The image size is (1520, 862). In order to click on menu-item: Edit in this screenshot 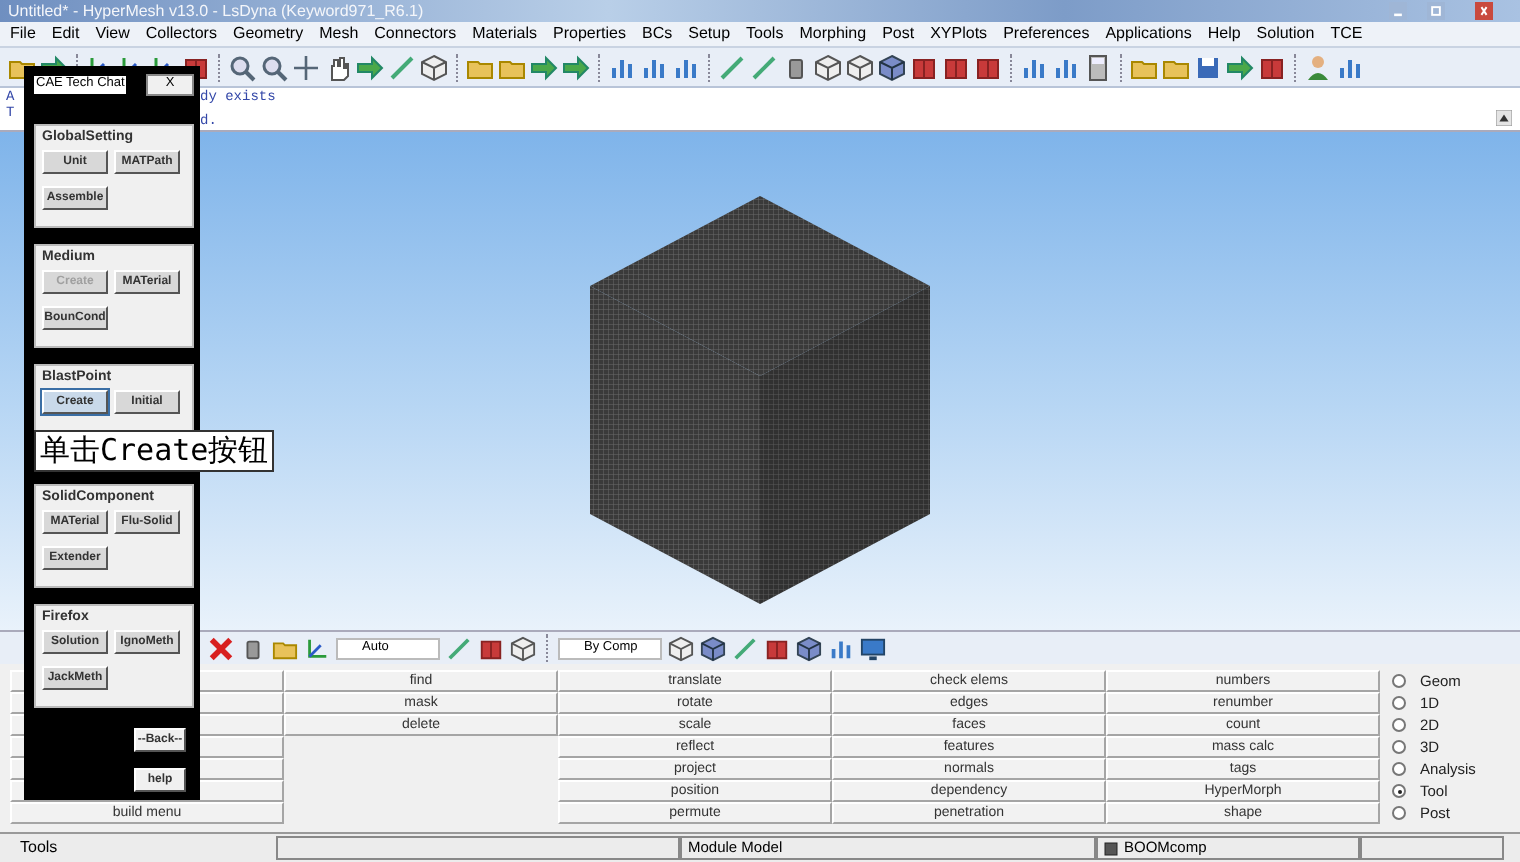, I will do `click(65, 34)`.